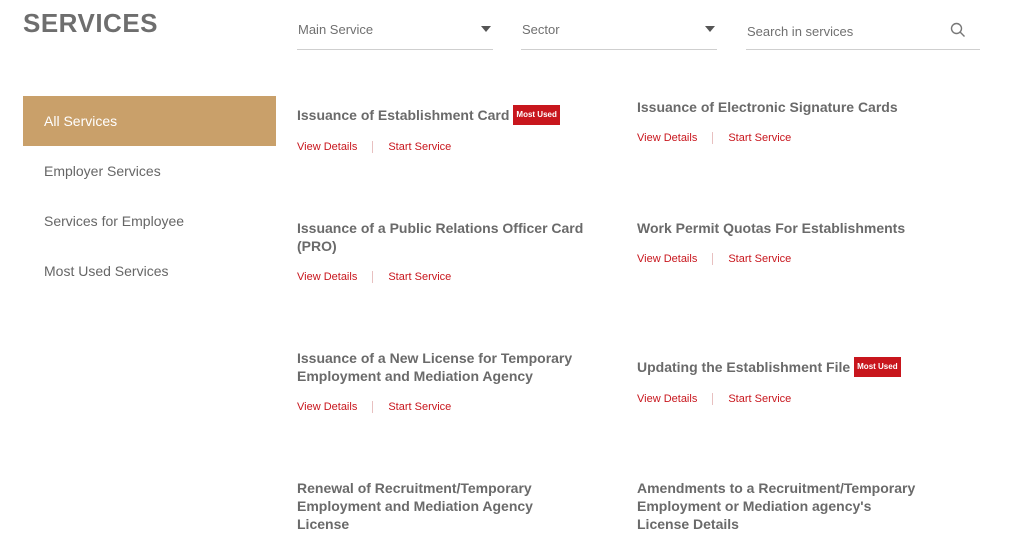  I want to click on sidebar-item-services-for-employee: Services for Employee, so click(149, 221).